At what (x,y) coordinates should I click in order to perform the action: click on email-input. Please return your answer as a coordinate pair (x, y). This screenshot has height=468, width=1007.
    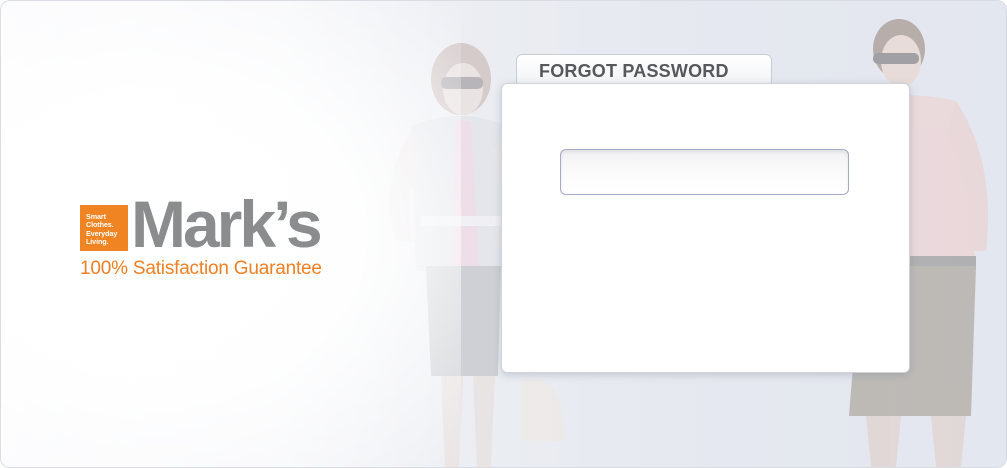
    Looking at the image, I should click on (704, 172).